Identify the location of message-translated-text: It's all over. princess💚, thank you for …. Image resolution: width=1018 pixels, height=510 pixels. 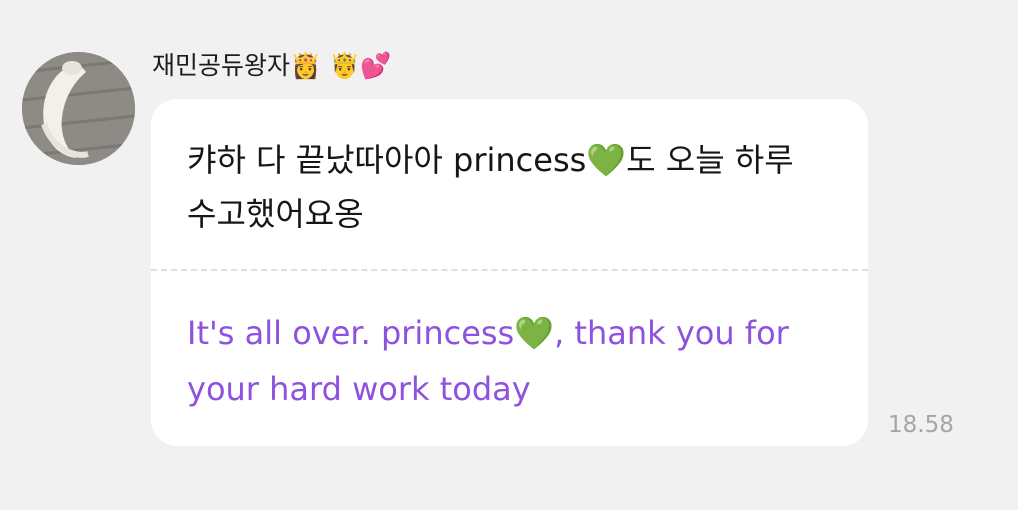
(488, 361).